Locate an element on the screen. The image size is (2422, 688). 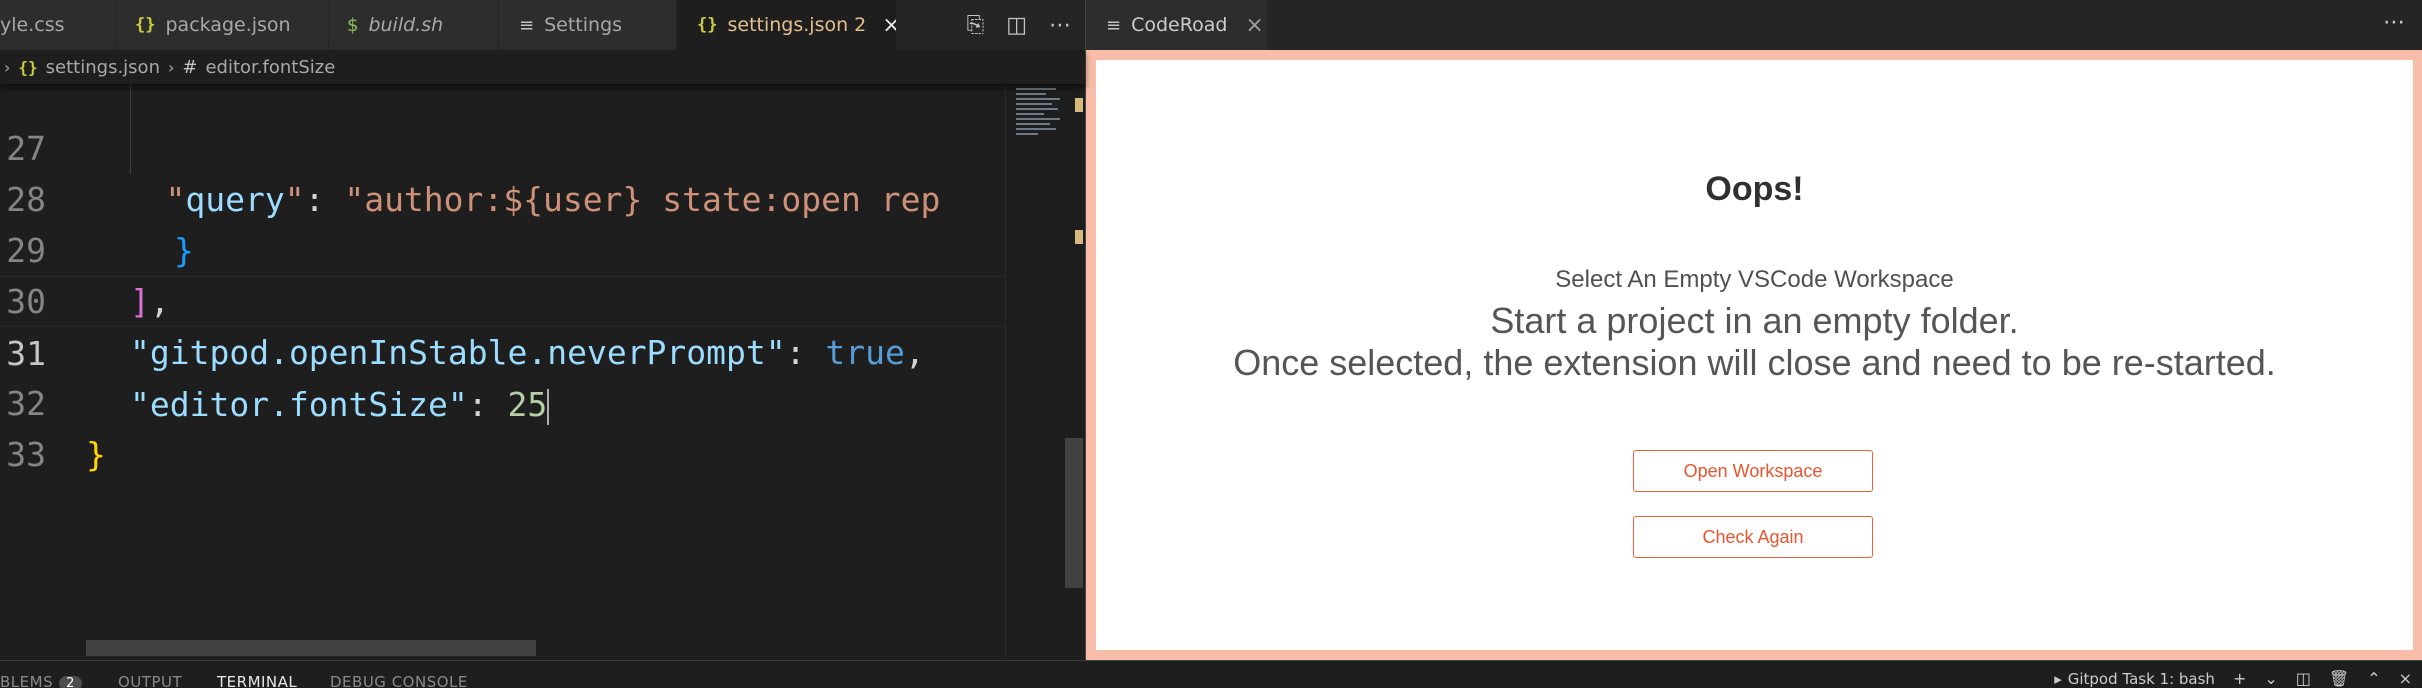
chevron-up-icon: ⌃ is located at coordinates (2373, 678).